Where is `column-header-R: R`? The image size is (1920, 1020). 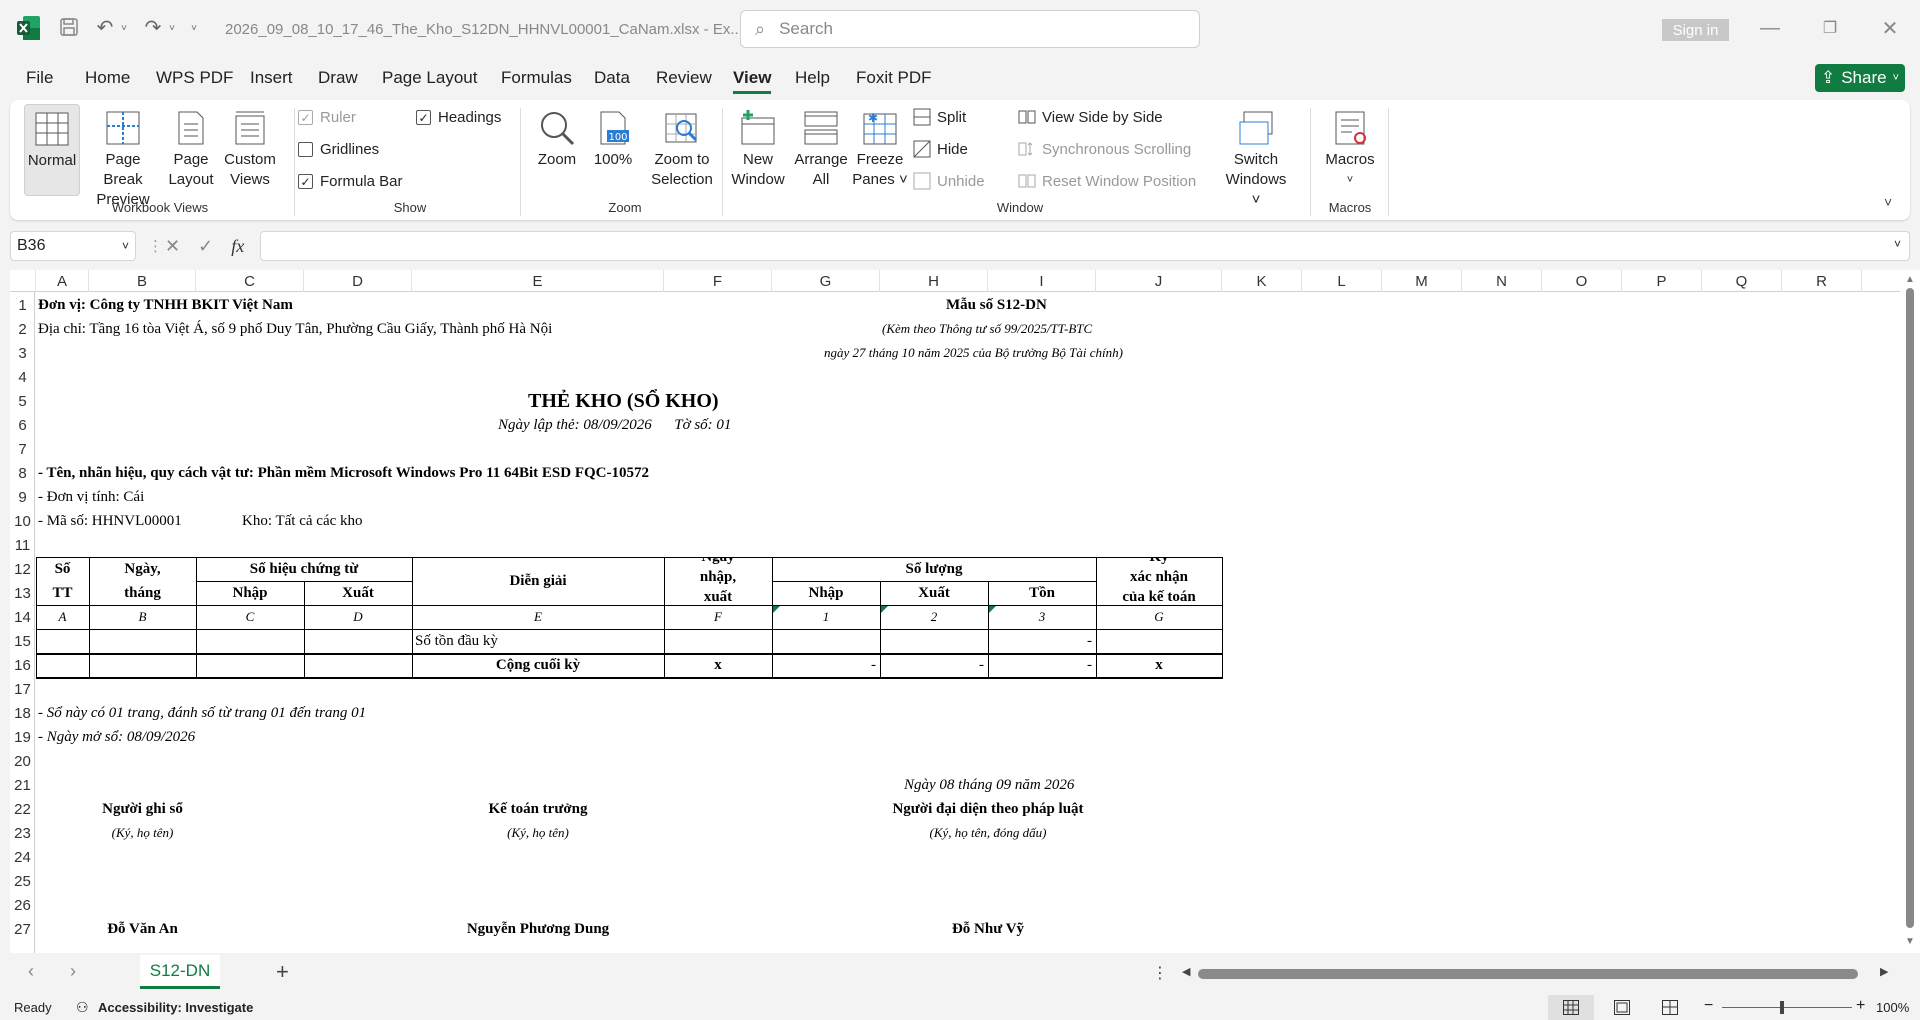
column-header-R: R is located at coordinates (1822, 281).